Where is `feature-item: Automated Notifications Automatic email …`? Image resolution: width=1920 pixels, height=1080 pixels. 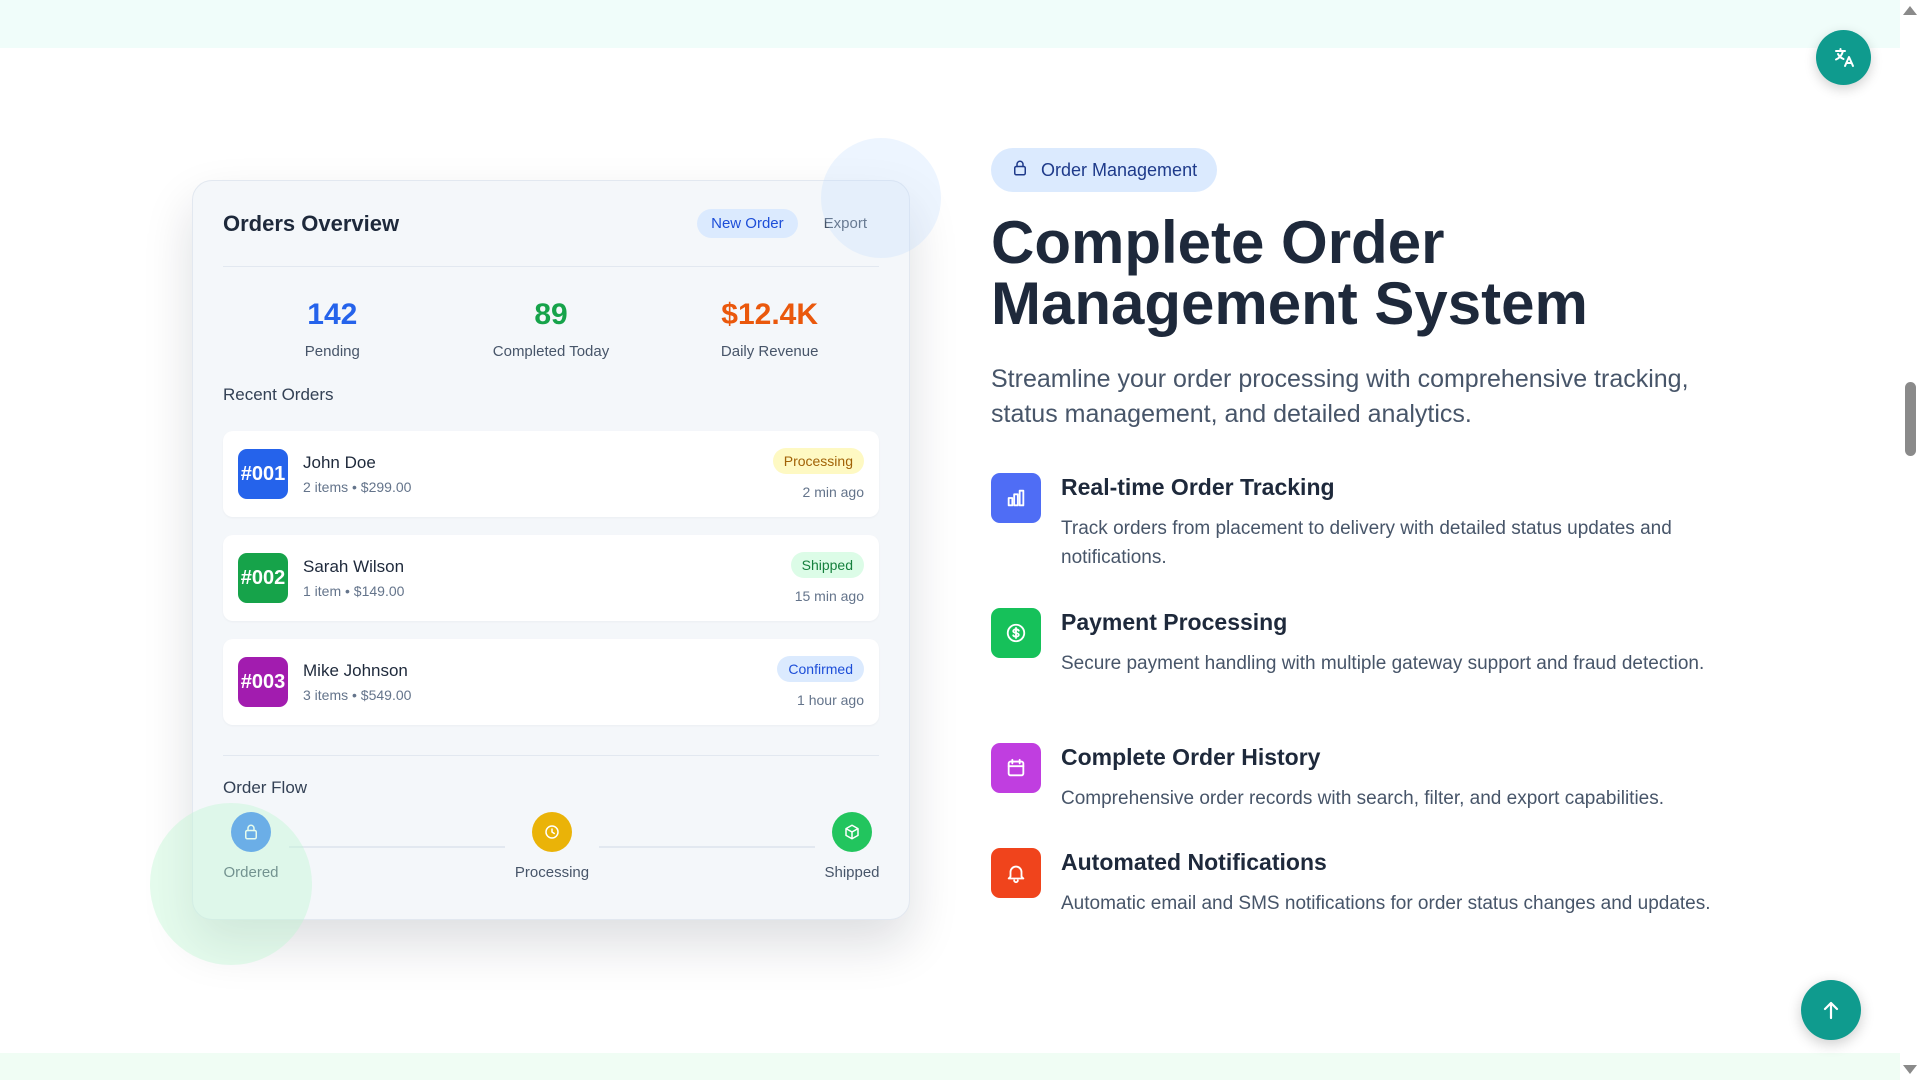 feature-item: Automated Notifications Automatic email … is located at coordinates (1371, 883).